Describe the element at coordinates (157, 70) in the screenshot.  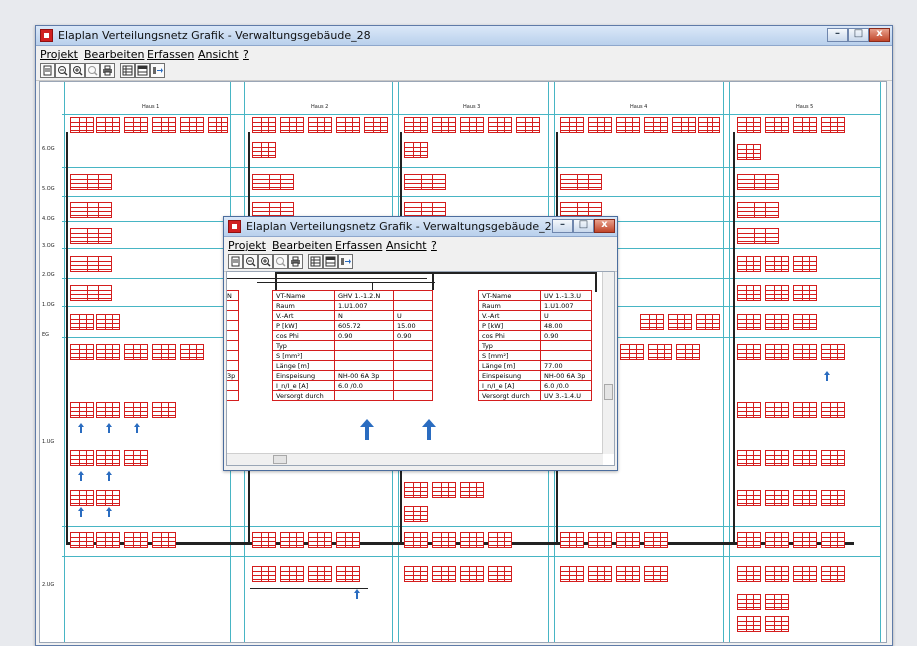
I see `export-icon` at that location.